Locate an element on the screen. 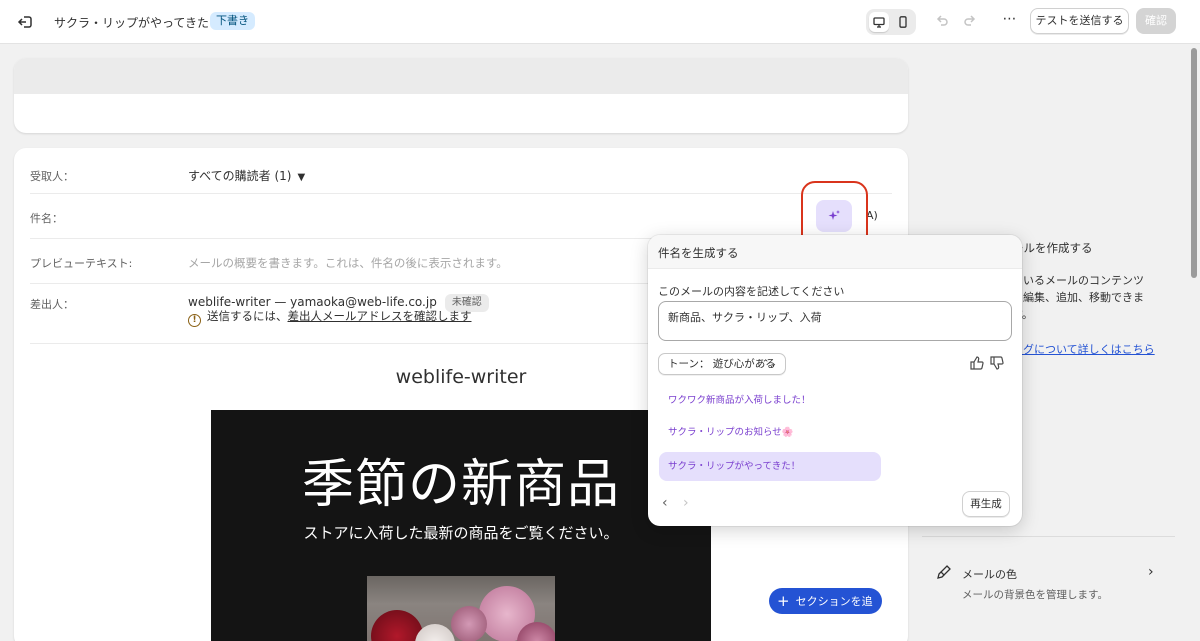 The width and height of the screenshot is (1200, 641). popover-header: 件名を生成する is located at coordinates (835, 252).